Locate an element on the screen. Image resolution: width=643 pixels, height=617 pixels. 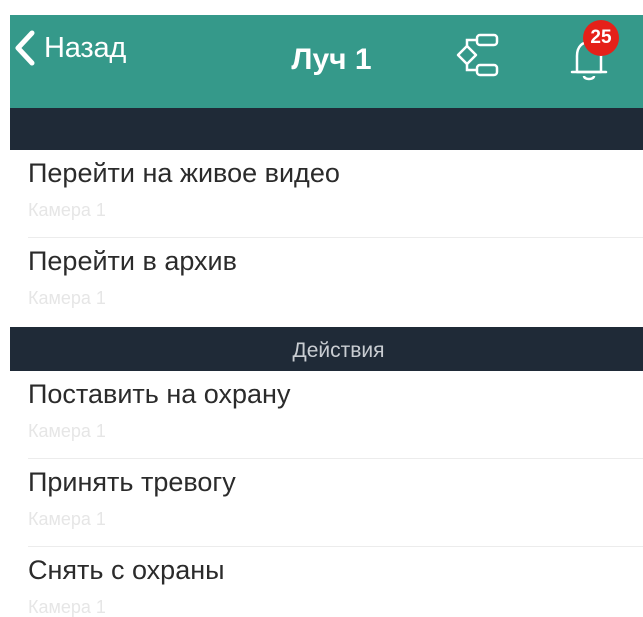
list-item-title: Поставить на охрану is located at coordinates (159, 394).